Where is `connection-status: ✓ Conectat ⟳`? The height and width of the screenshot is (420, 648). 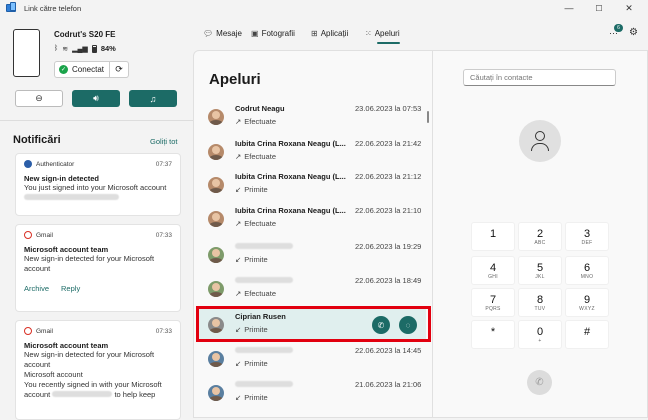
connection-status: ✓ Conectat ⟳ is located at coordinates (92, 69).